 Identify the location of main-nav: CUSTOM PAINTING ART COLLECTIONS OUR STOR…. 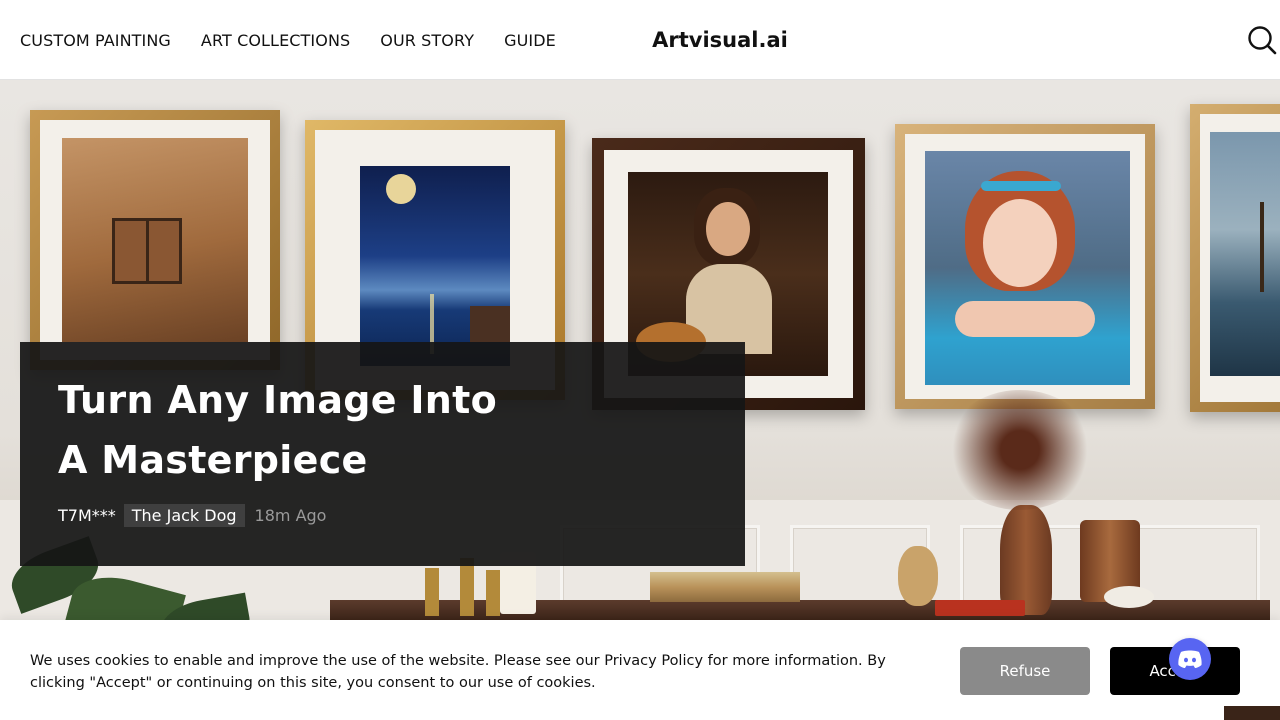
(288, 40).